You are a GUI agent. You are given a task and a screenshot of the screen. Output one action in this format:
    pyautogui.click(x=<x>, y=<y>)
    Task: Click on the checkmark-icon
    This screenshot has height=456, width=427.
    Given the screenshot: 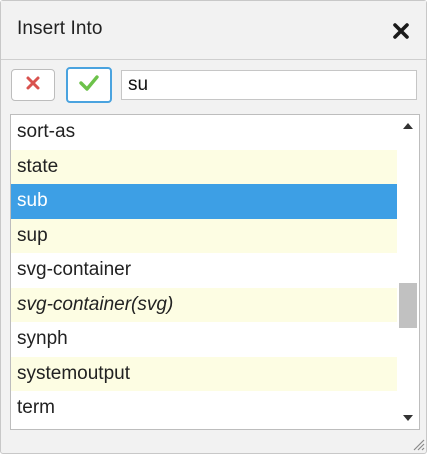 What is the action you would take?
    pyautogui.click(x=89, y=85)
    